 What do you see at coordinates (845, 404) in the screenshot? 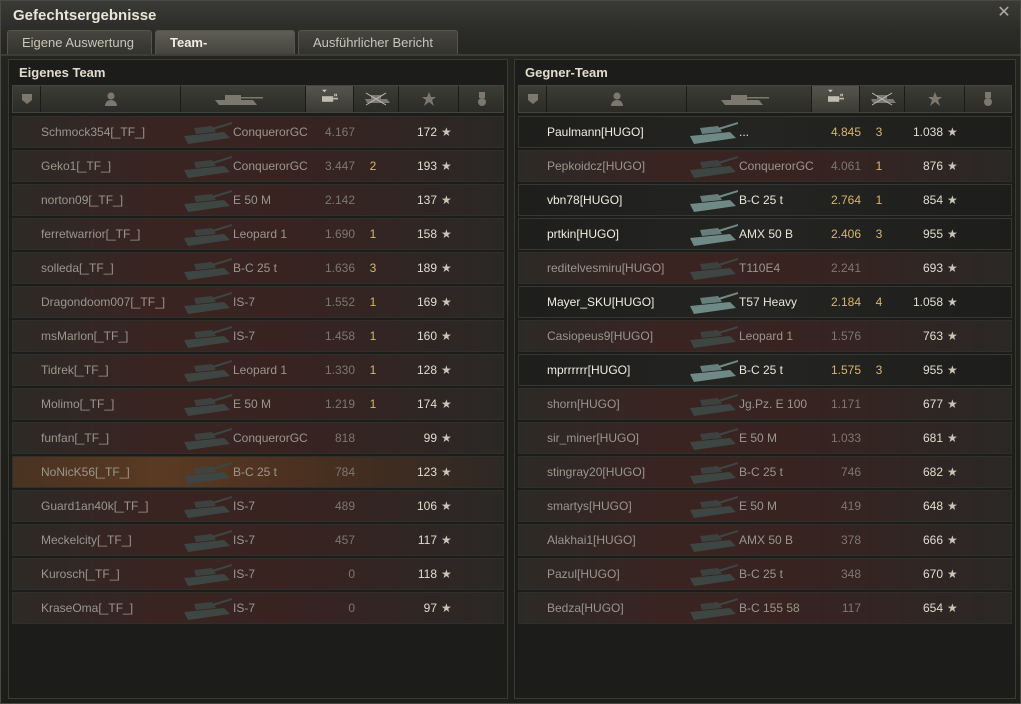
I see `damage-value: 1.171` at bounding box center [845, 404].